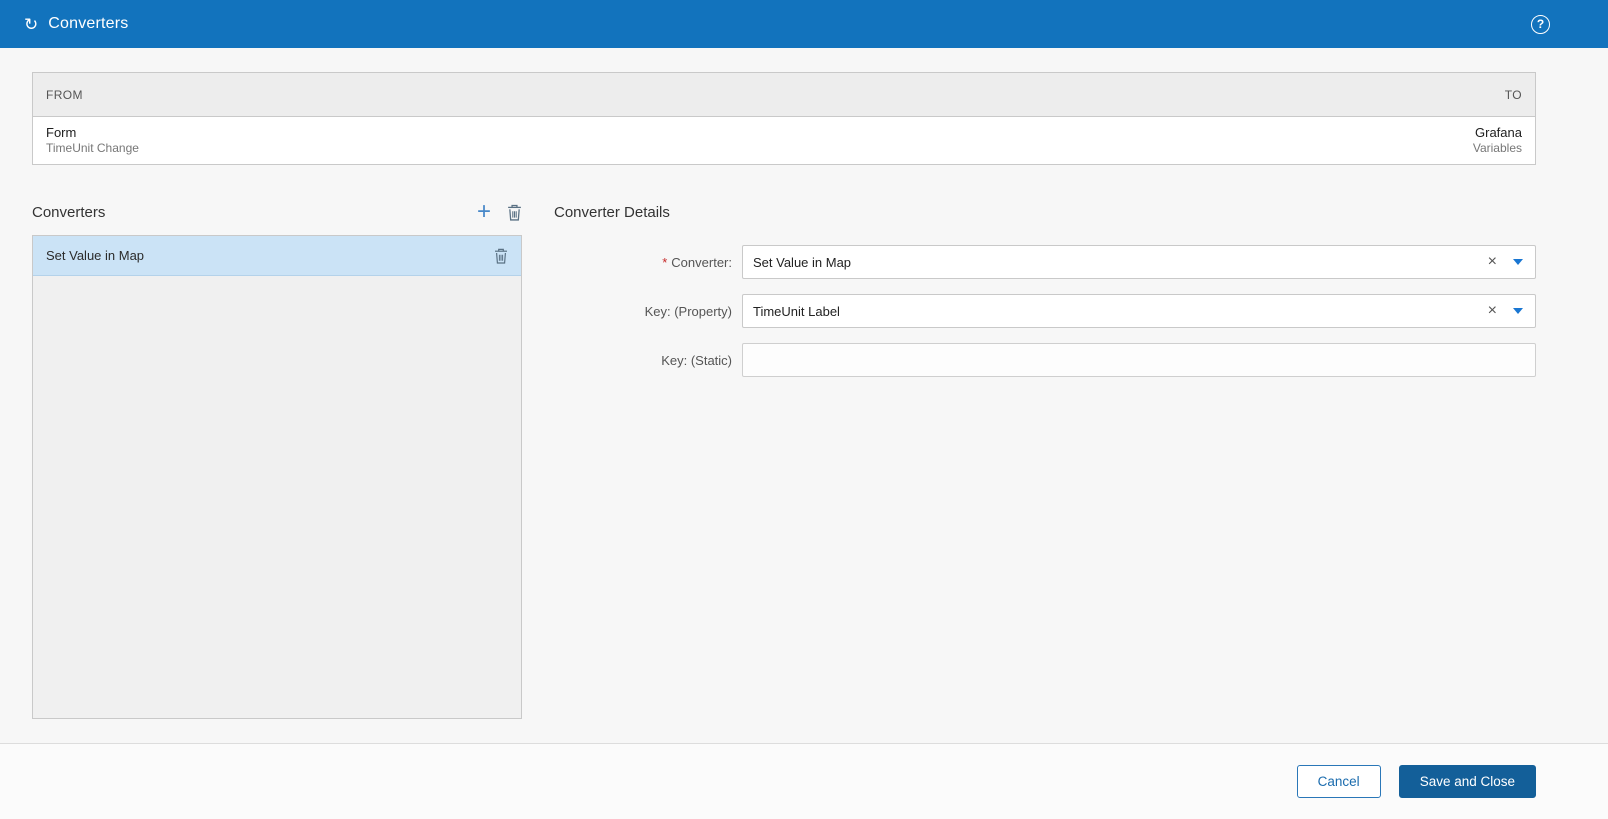  Describe the element at coordinates (92, 140) in the screenshot. I see `from-cell: Form TimeUnit Change` at that location.